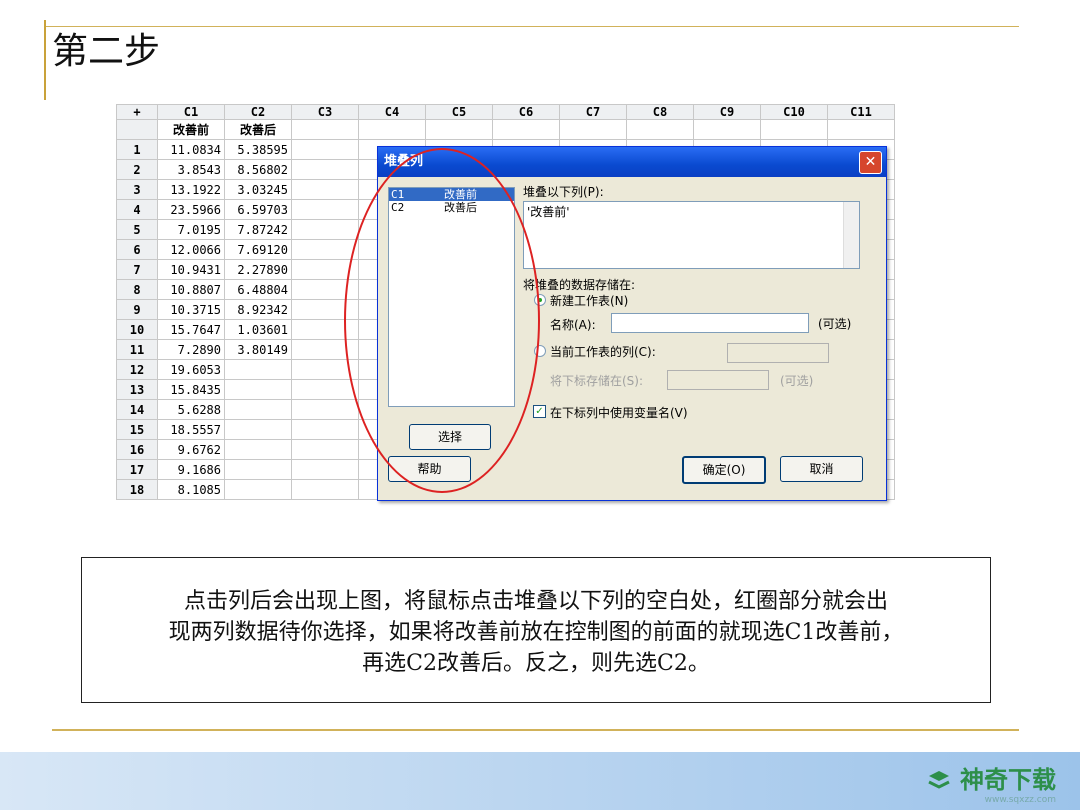  What do you see at coordinates (778, 353) in the screenshot?
I see `current-sheet-column-input` at bounding box center [778, 353].